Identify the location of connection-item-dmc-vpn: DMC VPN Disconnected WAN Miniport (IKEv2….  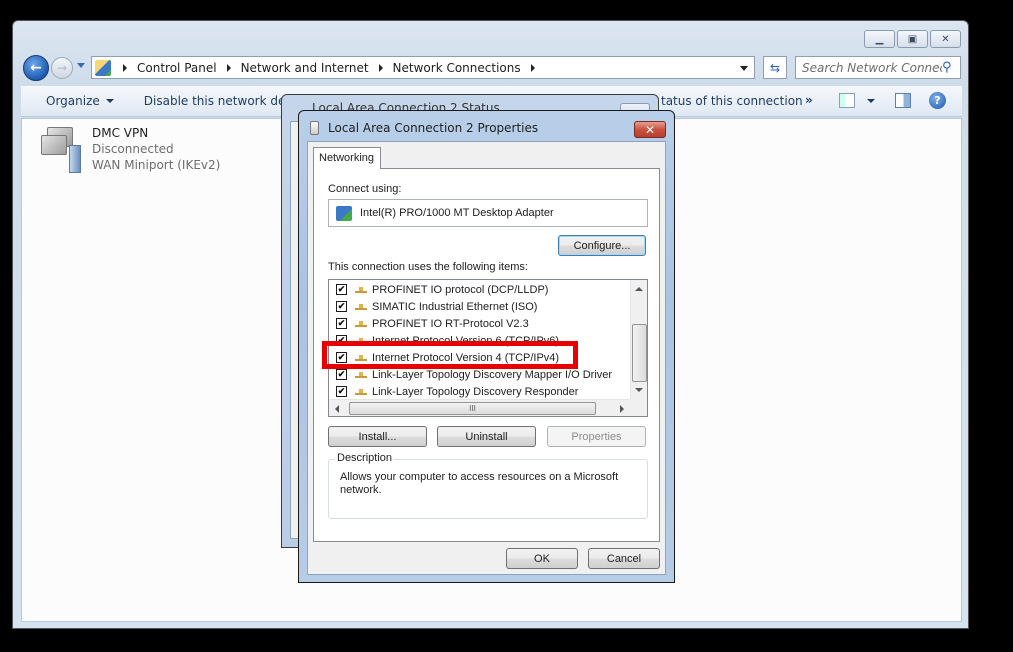
(129, 149).